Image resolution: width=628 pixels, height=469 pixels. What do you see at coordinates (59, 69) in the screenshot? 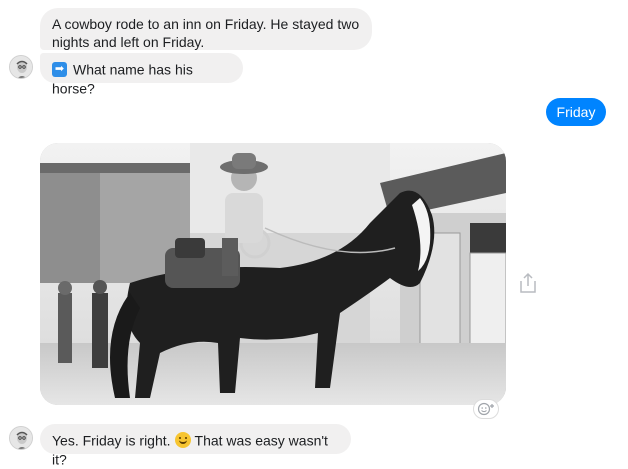
I see `right-arrow-emoji-icon: ➡` at bounding box center [59, 69].